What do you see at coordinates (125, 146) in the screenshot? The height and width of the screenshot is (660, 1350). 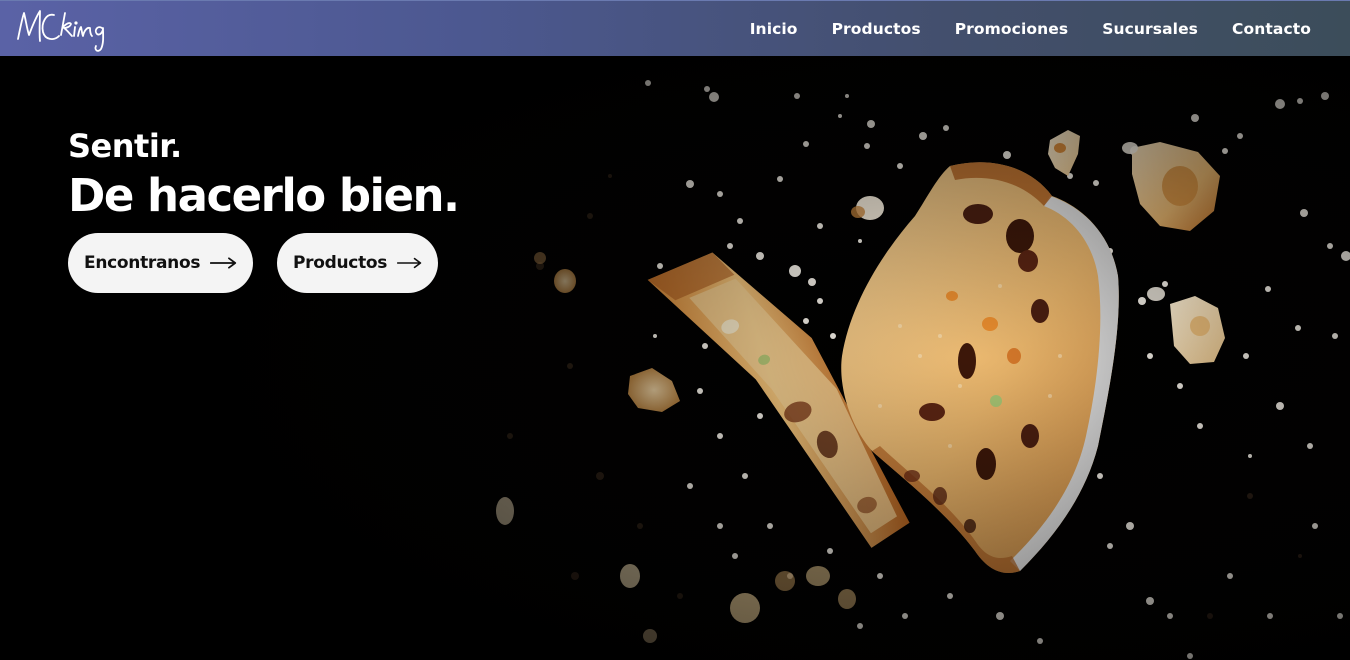 I see `hero-tagline-line1: Sentir.` at bounding box center [125, 146].